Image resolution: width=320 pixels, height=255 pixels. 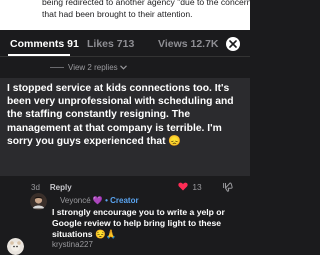 What do you see at coordinates (188, 44) in the screenshot?
I see `tab-views: Views 12.7K` at bounding box center [188, 44].